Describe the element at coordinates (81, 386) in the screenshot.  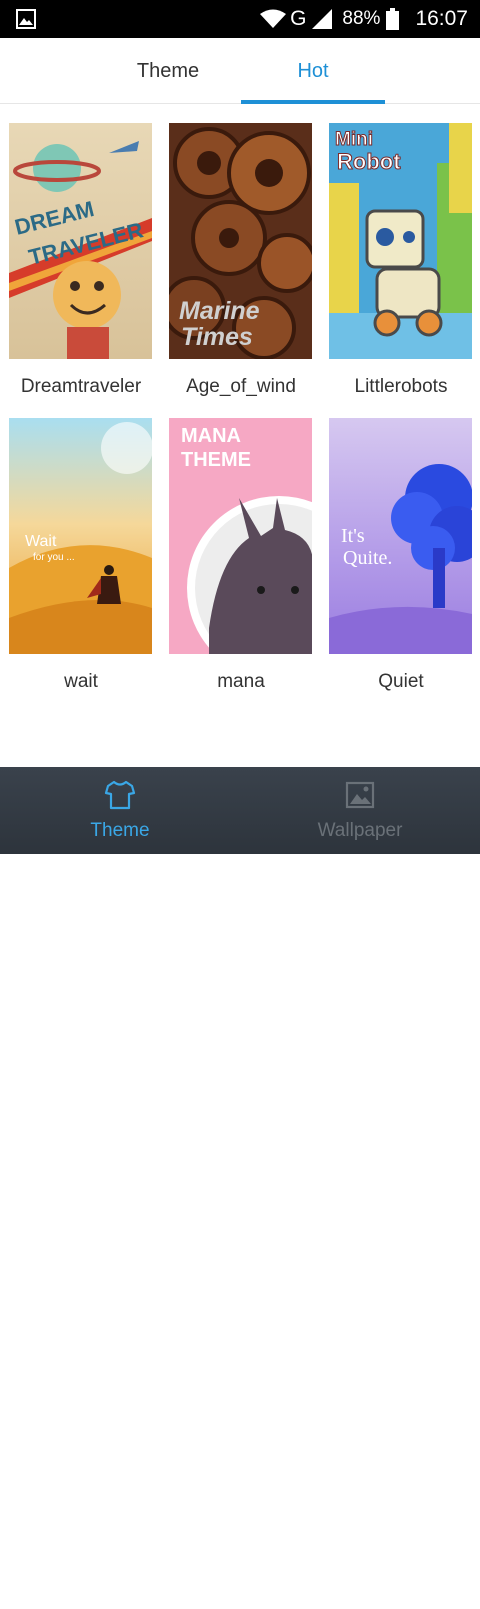
I see `theme-name: Dreamtraveler` at that location.